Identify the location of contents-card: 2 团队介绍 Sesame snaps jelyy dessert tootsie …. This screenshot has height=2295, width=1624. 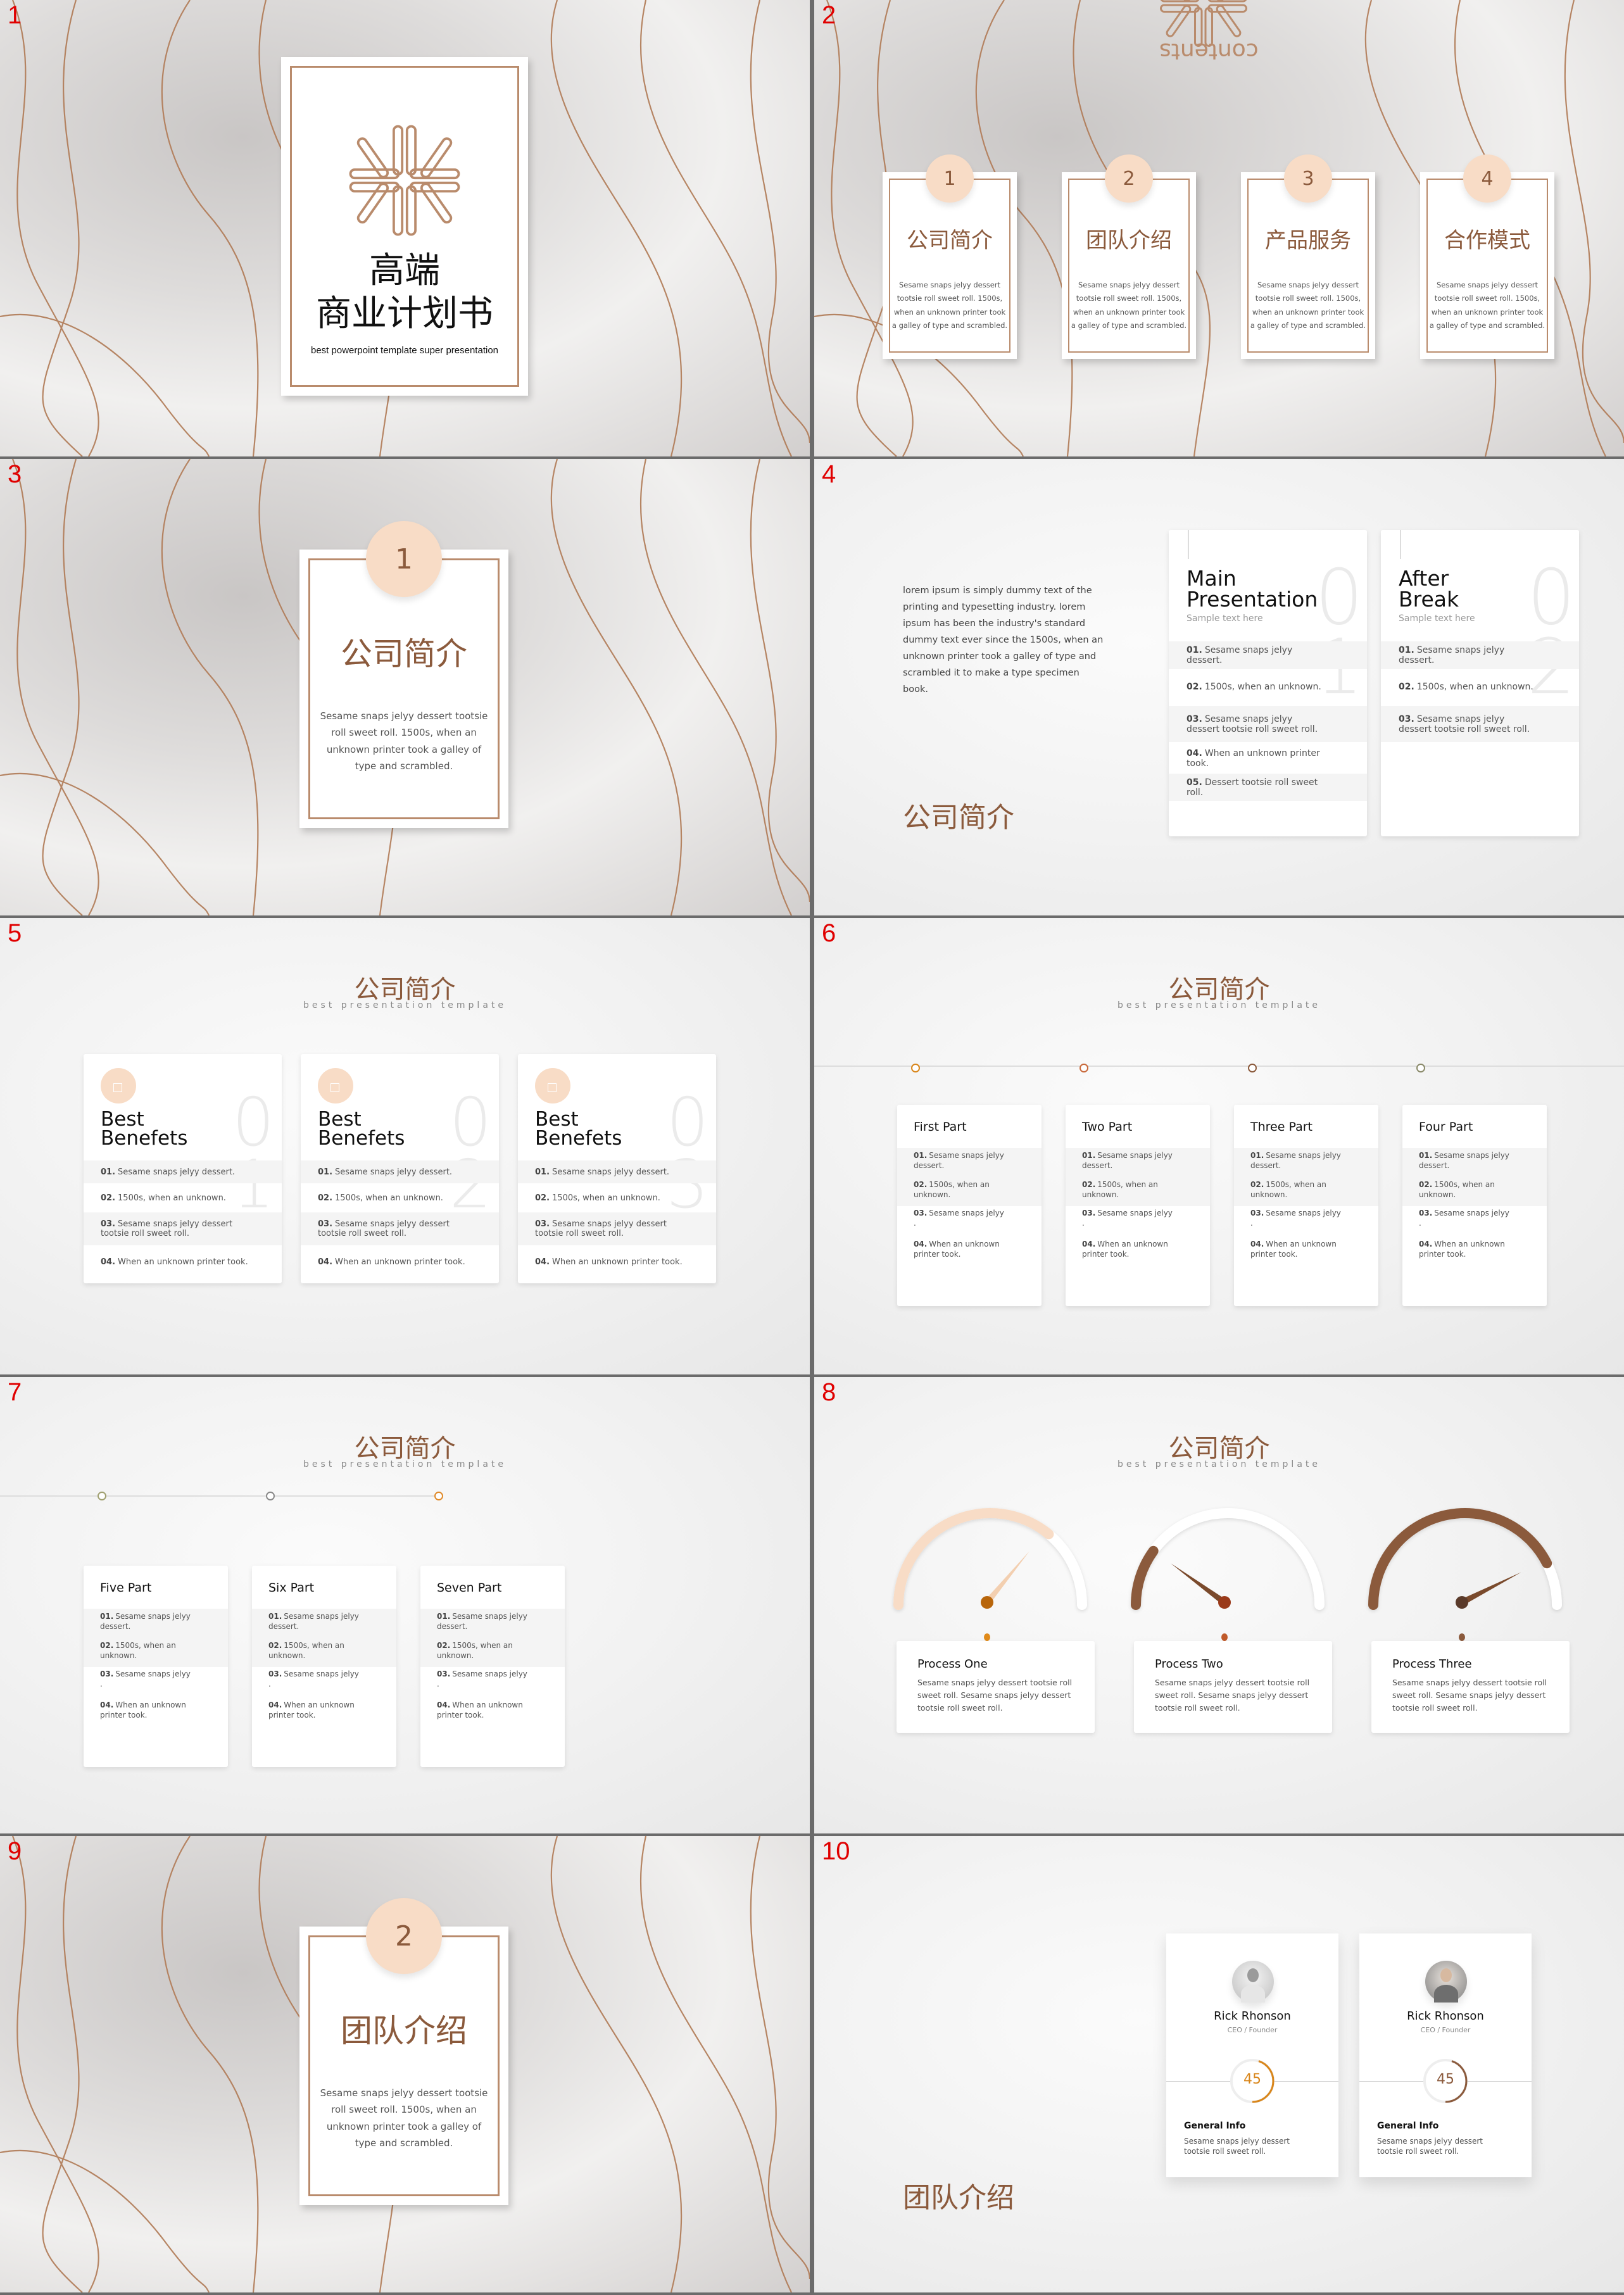
(1129, 256).